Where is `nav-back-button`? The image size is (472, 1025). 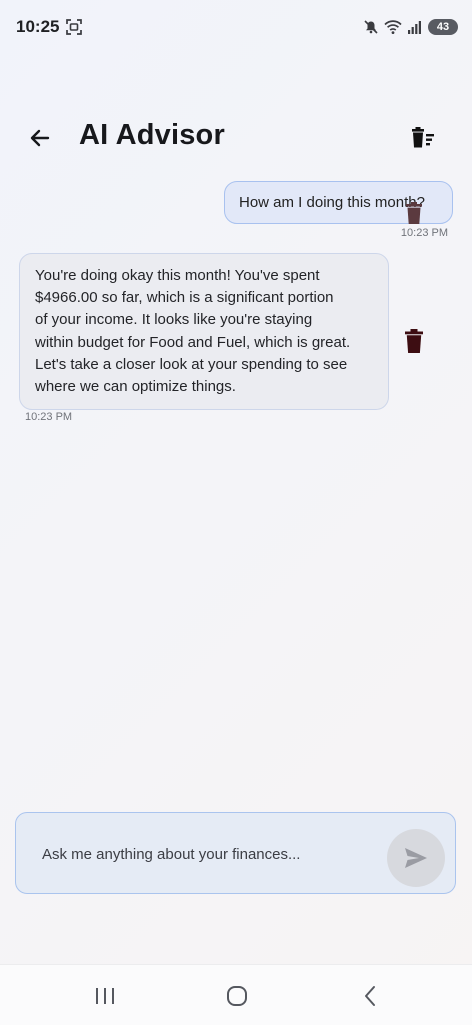
nav-back-button is located at coordinates (370, 996).